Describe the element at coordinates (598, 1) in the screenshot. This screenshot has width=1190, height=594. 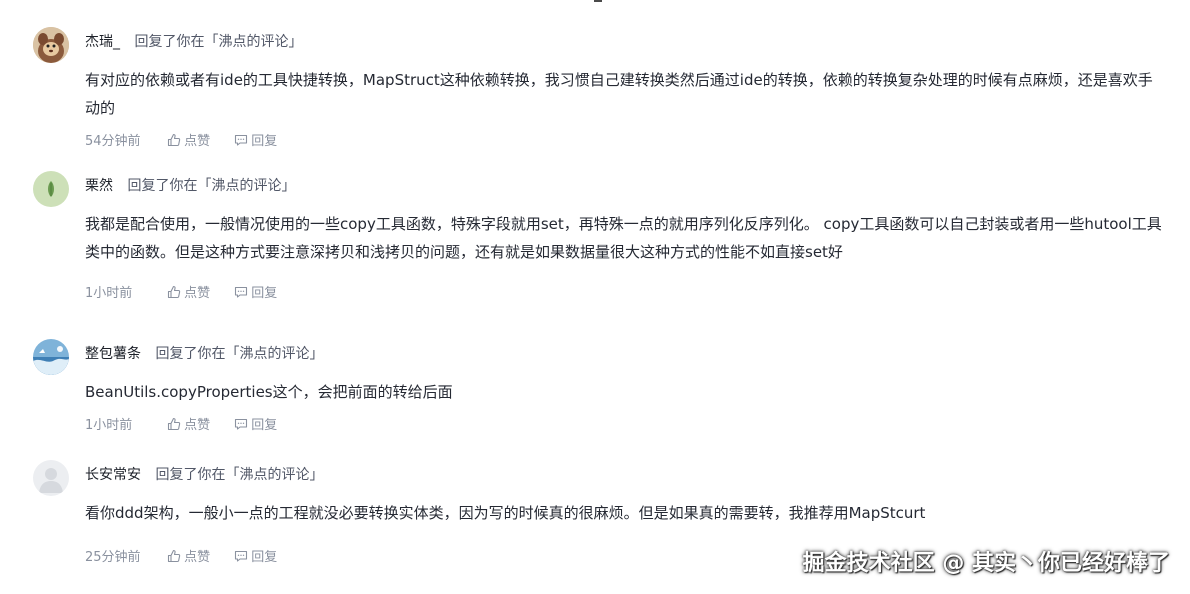
I see `top-divider-mark` at that location.